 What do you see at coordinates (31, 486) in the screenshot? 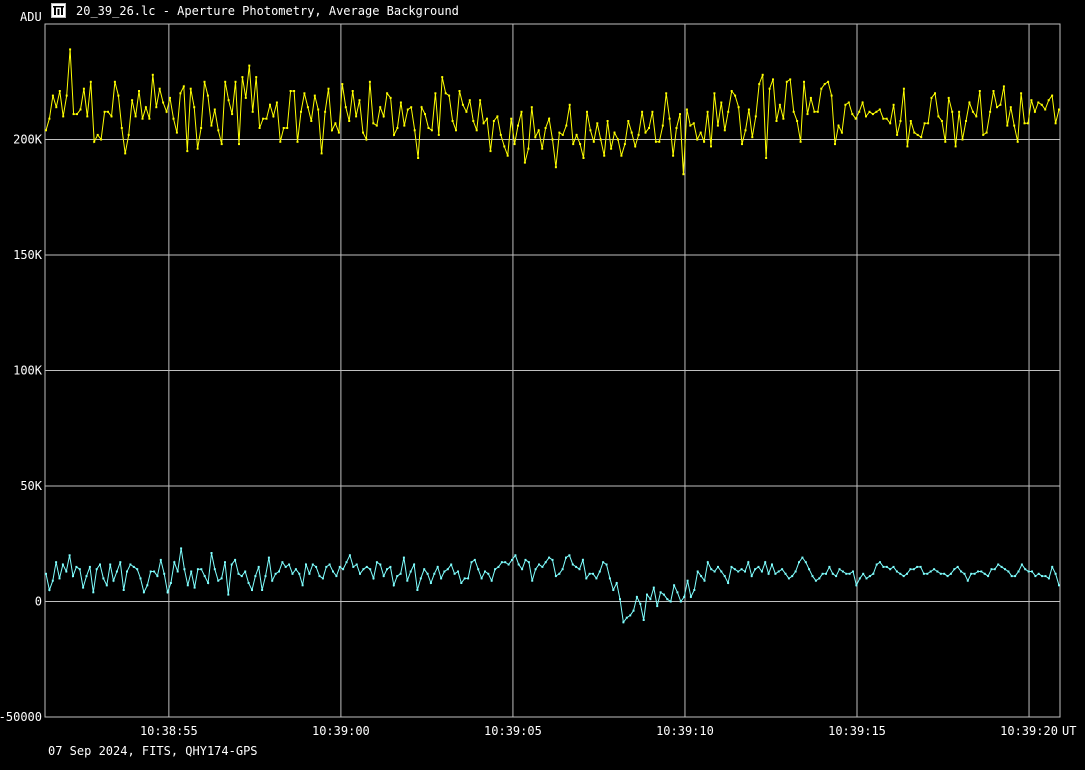
I see `y-tick-label: 50K` at bounding box center [31, 486].